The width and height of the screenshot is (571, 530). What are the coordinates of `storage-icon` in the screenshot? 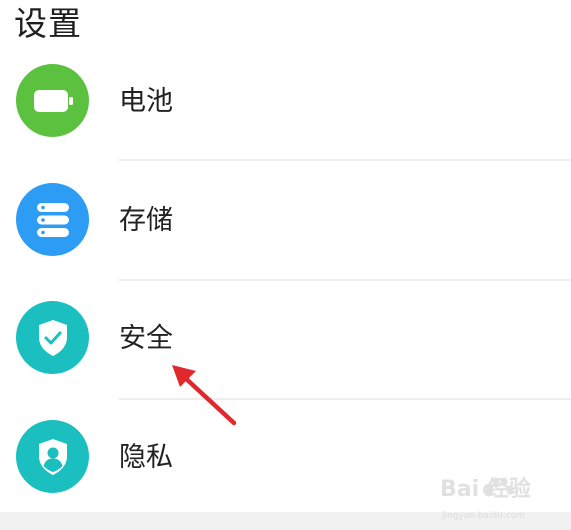 It's located at (52, 219).